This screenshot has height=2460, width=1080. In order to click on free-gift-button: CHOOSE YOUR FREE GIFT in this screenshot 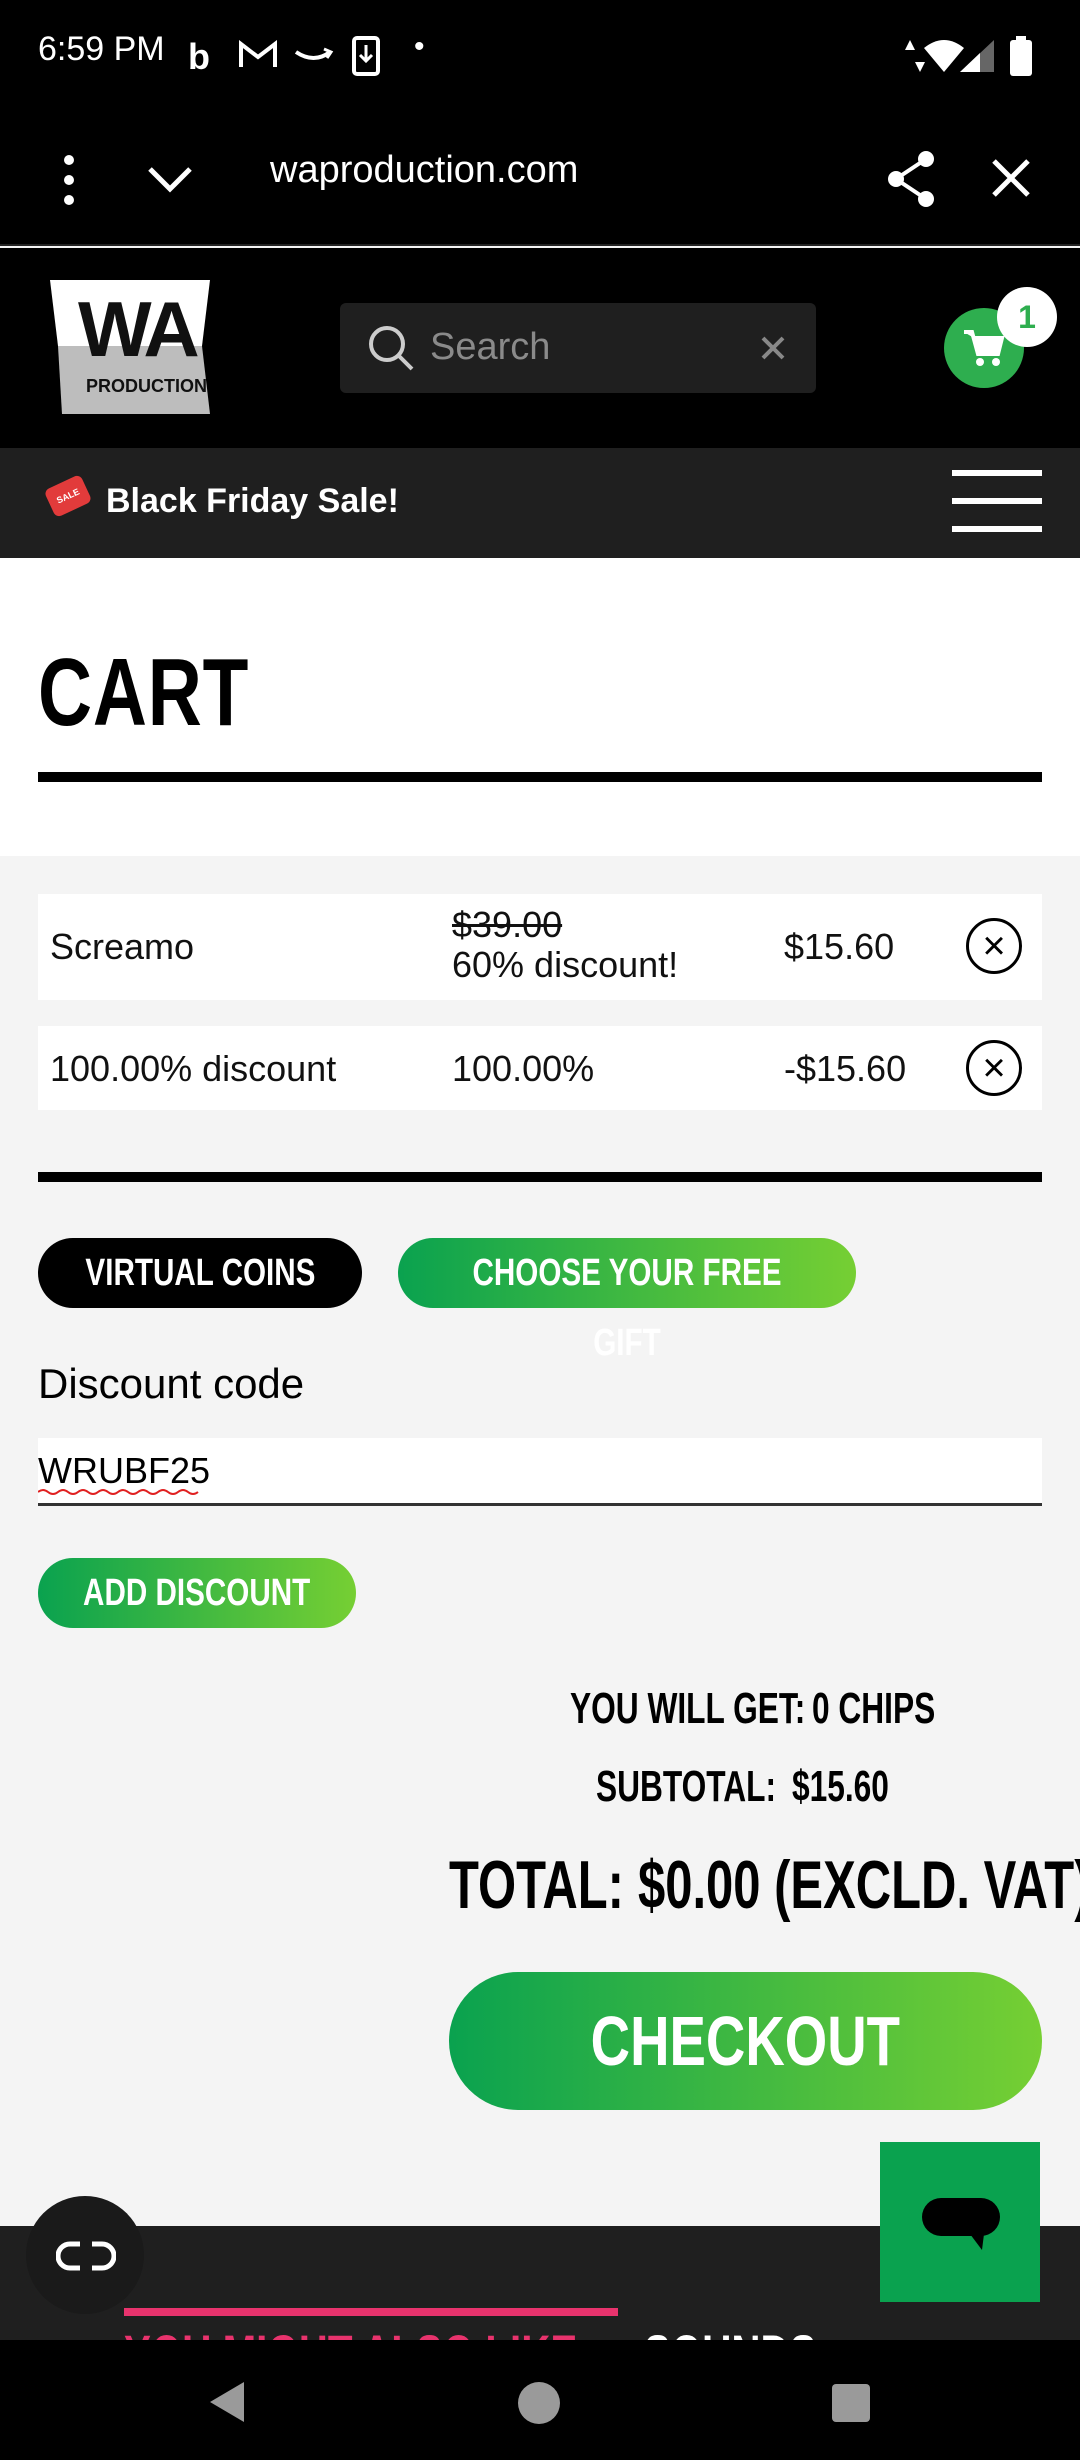, I will do `click(627, 1301)`.